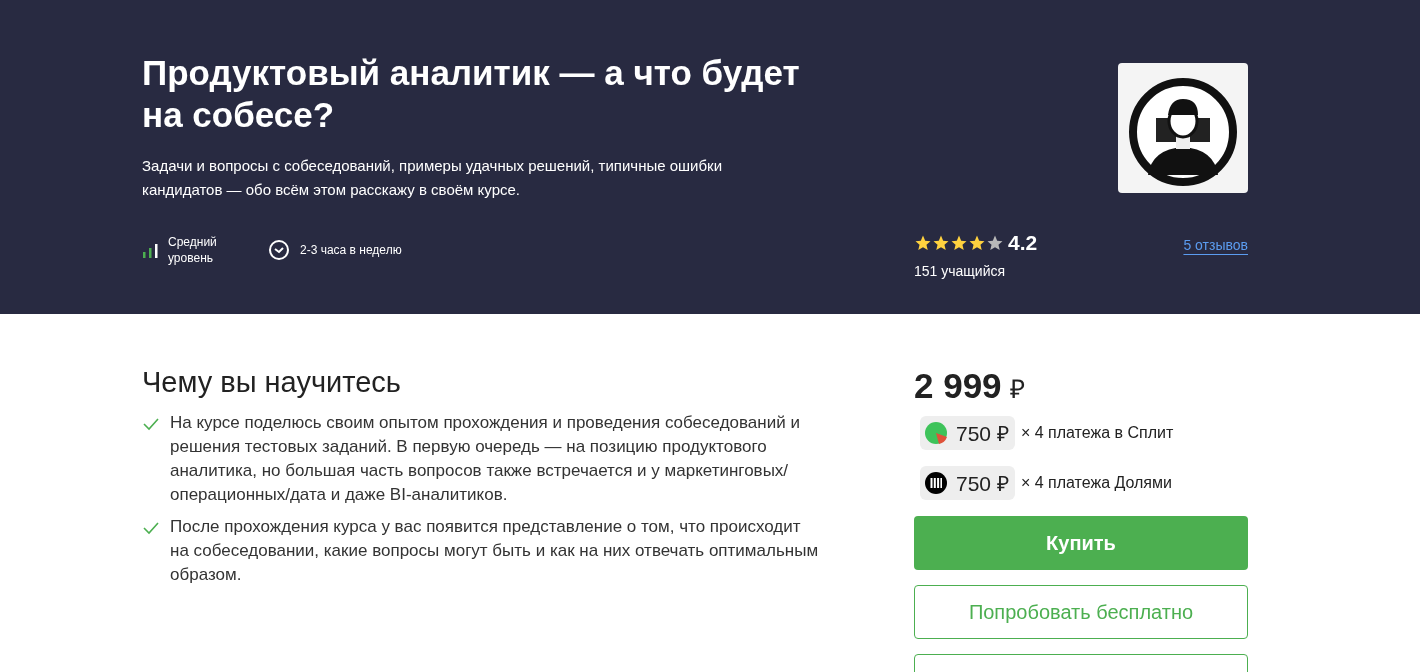 The width and height of the screenshot is (1420, 672). Describe the element at coordinates (485, 459) in the screenshot. I see `learning-point: На курсе поделюсь своим опытом прохождения и проведения собеседований и решения тестовых заданий. В первую очередь — на позицию продуктового аналитика, но большая часть вопросов также встречается и у маркетинговых/операционных/дата и даже BI-аналитиков.` at that location.